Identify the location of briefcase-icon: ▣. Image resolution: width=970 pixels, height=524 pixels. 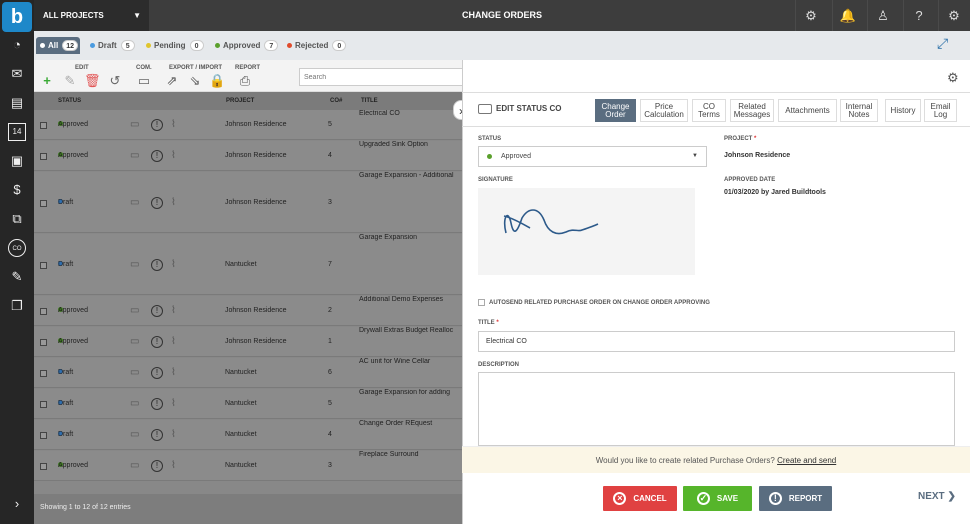
(17, 161).